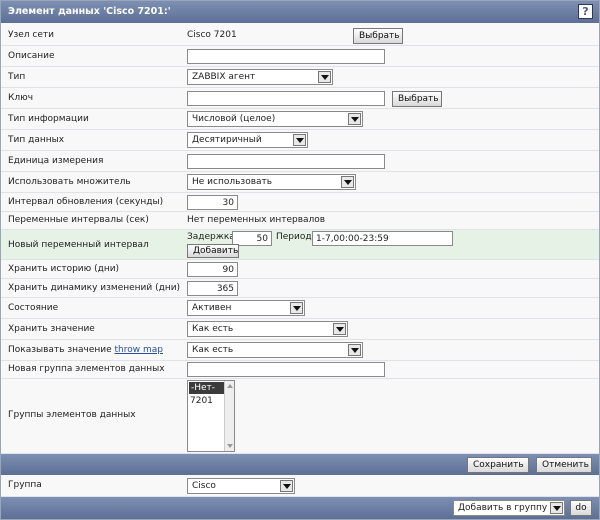 Image resolution: width=600 pixels, height=520 pixels. Describe the element at coordinates (33, 308) in the screenshot. I see `status-label: Состояние` at that location.